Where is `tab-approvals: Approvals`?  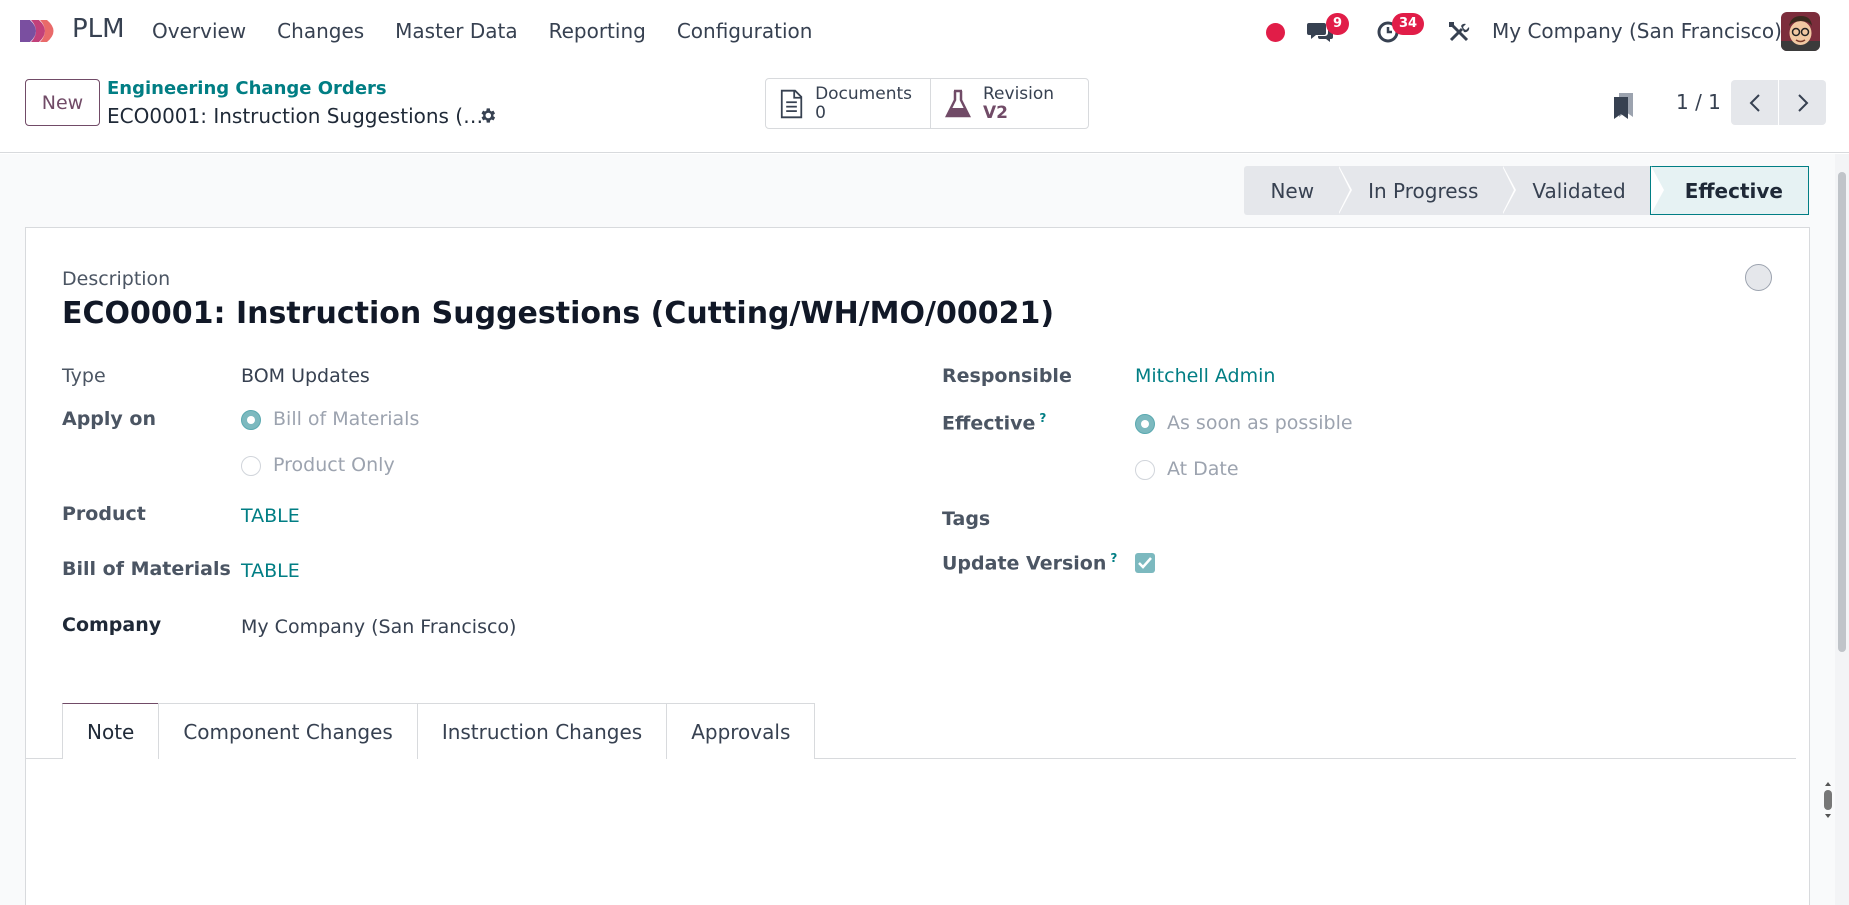 tab-approvals: Approvals is located at coordinates (741, 731).